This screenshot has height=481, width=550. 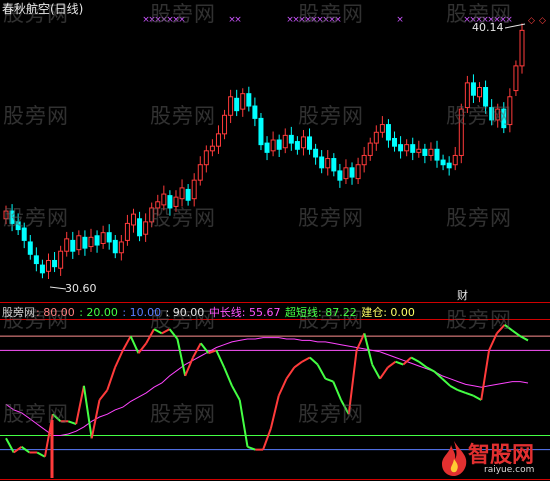 What do you see at coordinates (81, 288) in the screenshot?
I see `price-low-label: 30.60` at bounding box center [81, 288].